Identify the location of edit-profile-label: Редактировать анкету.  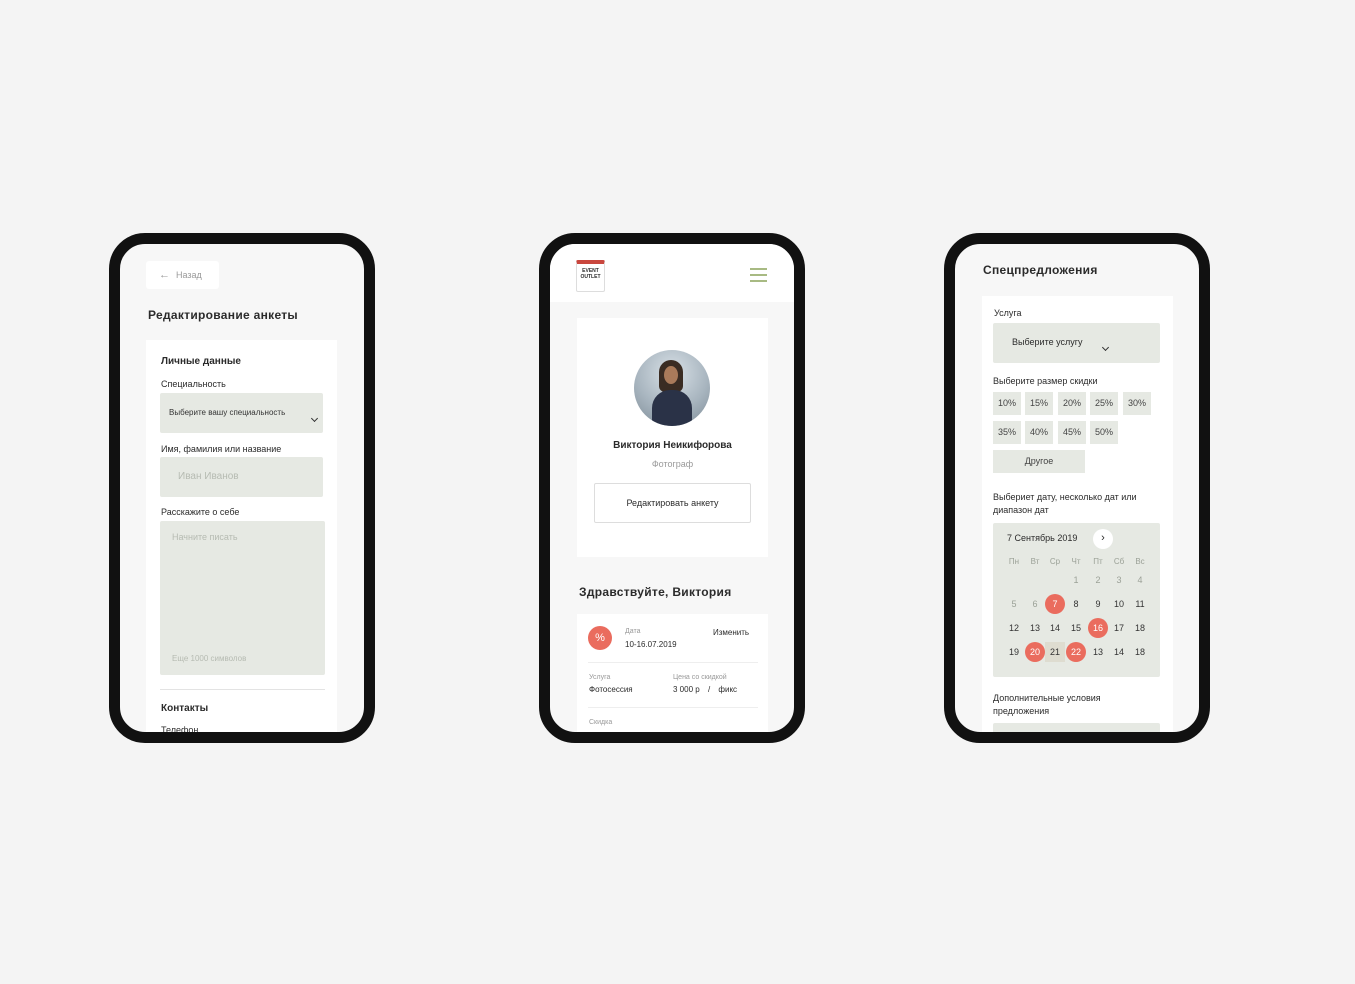
(672, 503).